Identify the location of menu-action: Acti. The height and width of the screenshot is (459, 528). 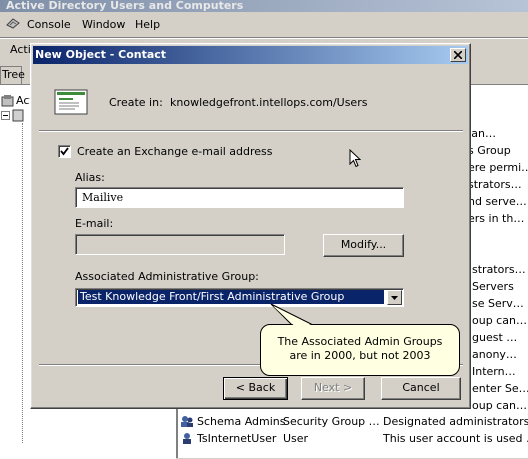
(20, 49).